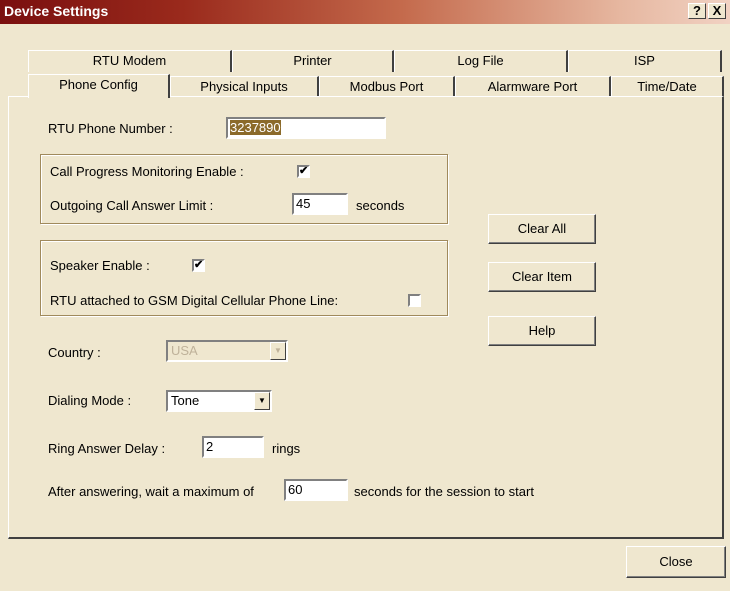  Describe the element at coordinates (90, 400) in the screenshot. I see `dialing-mode-label: Dialing Mode :` at that location.